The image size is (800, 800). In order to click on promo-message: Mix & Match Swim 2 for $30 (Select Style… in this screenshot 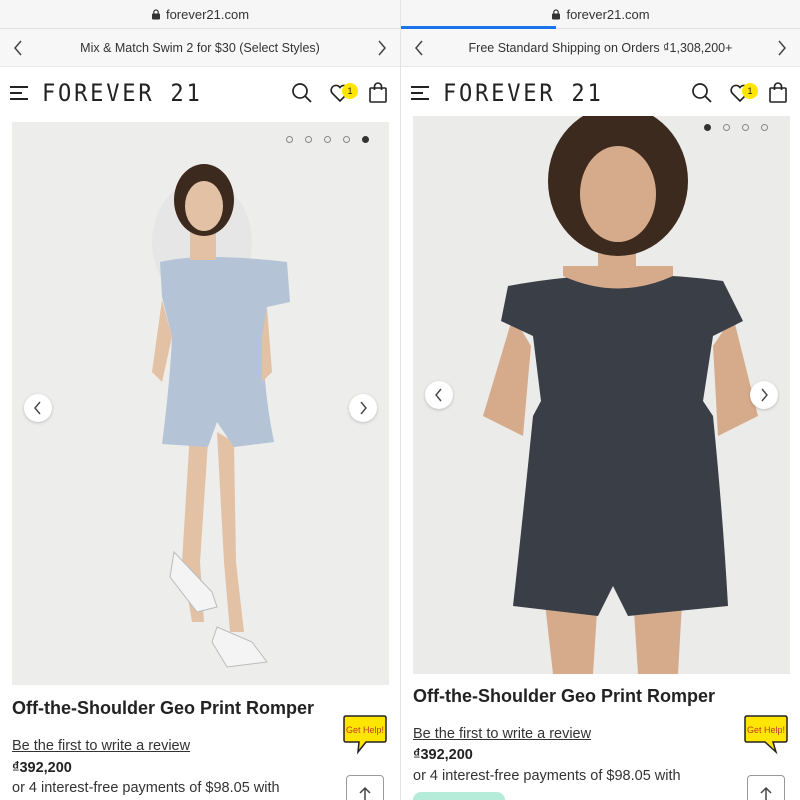, I will do `click(200, 48)`.